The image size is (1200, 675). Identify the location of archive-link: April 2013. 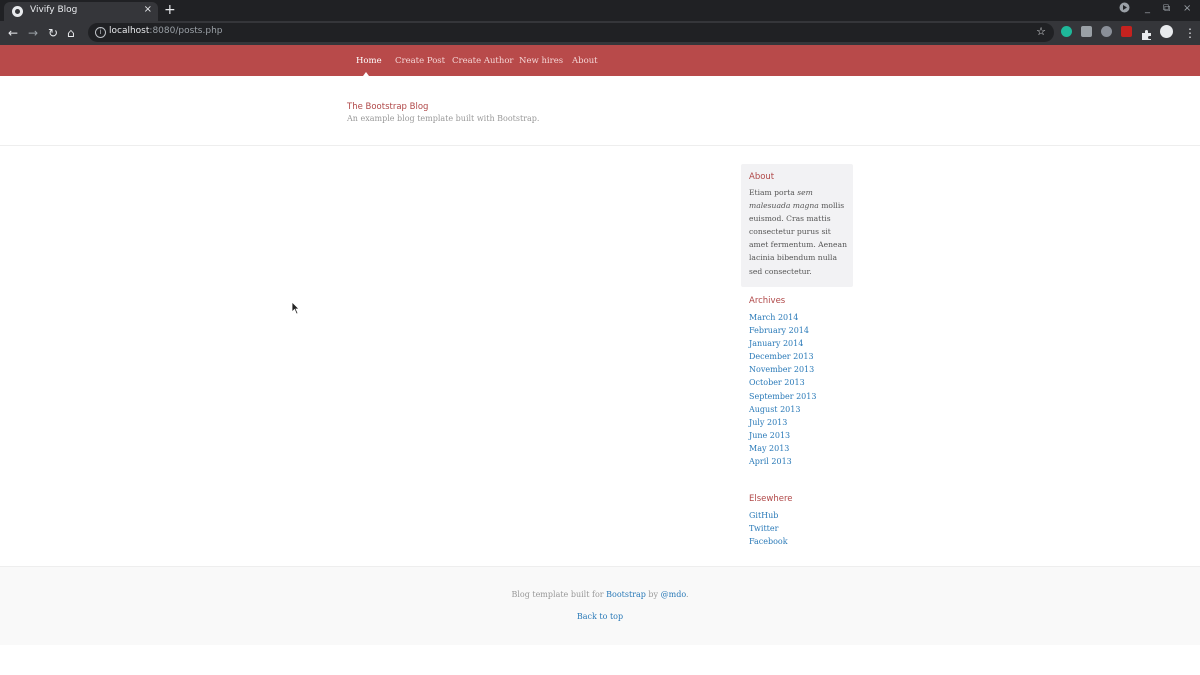
(782, 461).